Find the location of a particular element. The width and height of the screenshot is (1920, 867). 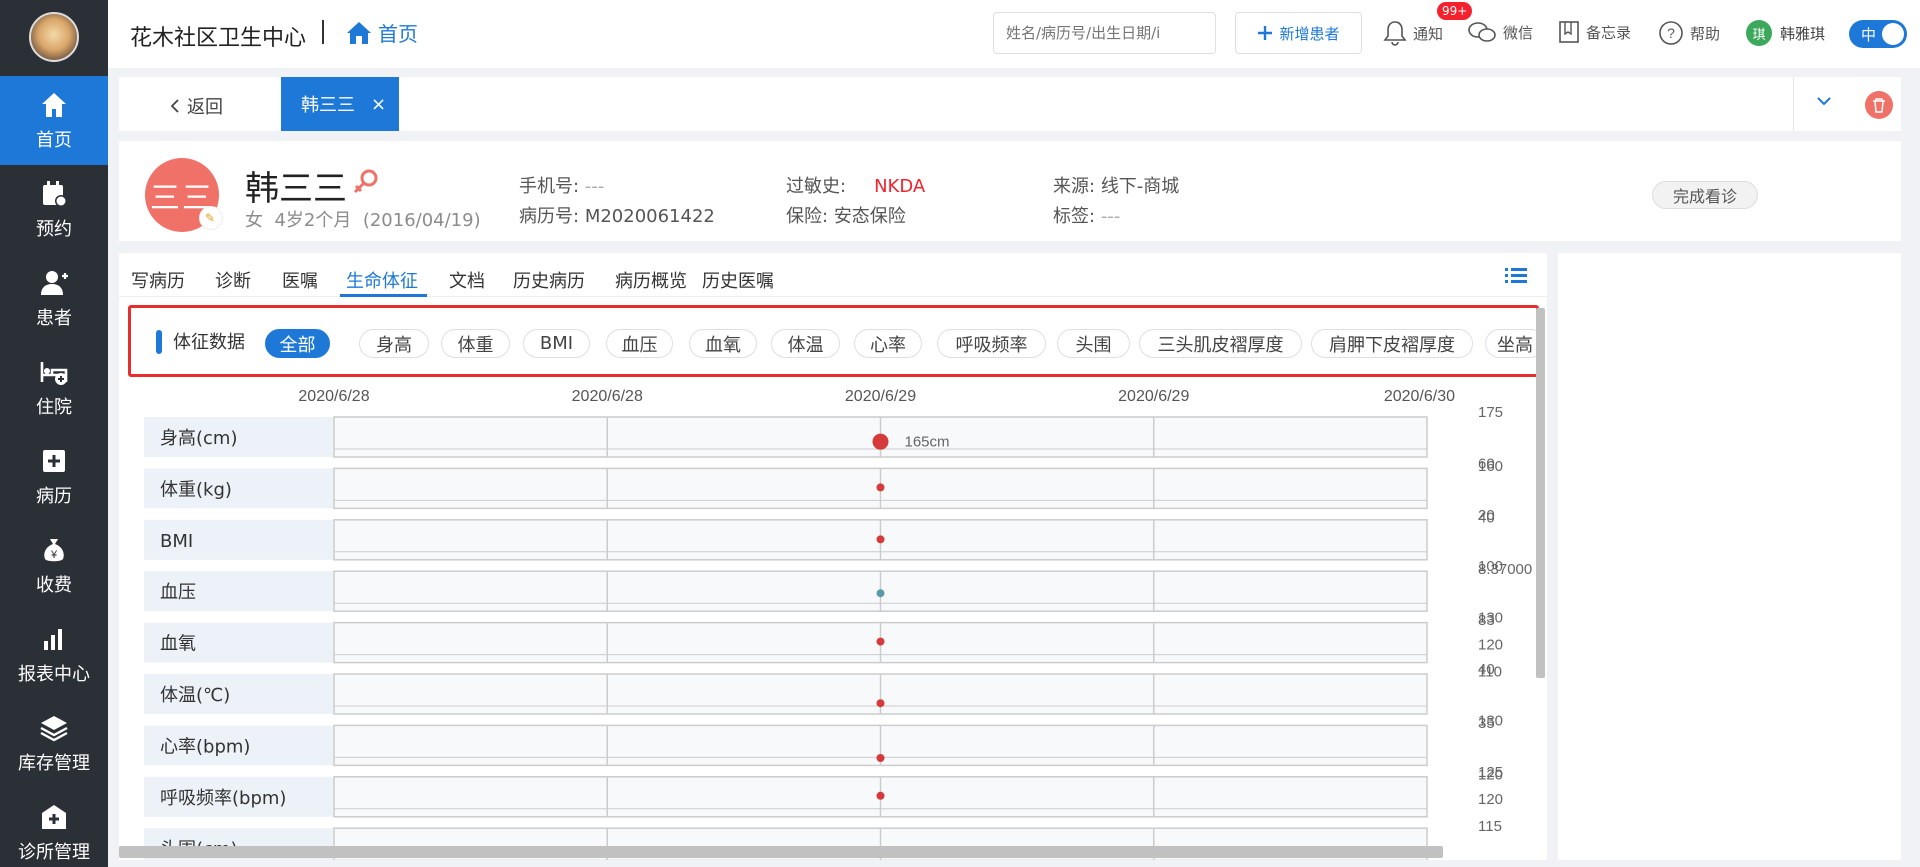

sidebar-item-bed: 住院 is located at coordinates (54, 387).